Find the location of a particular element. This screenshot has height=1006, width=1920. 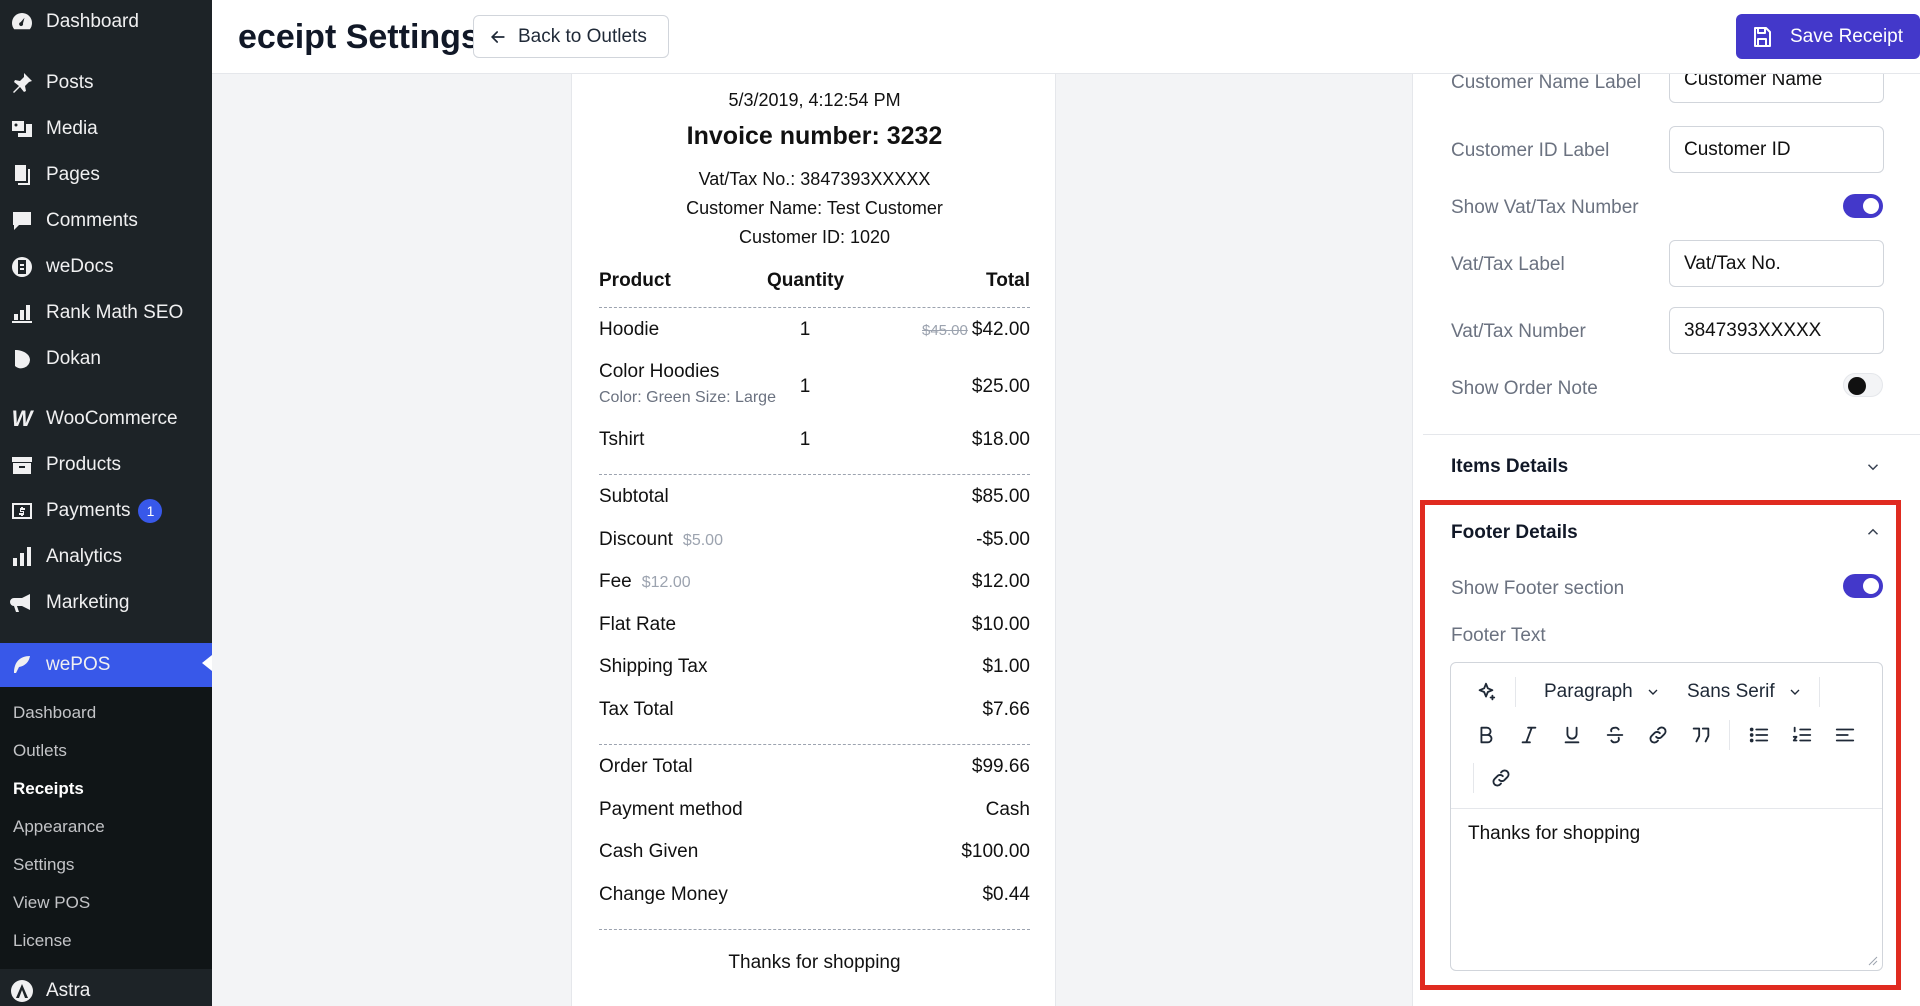

submenu-outlets: Outlets is located at coordinates (40, 751).